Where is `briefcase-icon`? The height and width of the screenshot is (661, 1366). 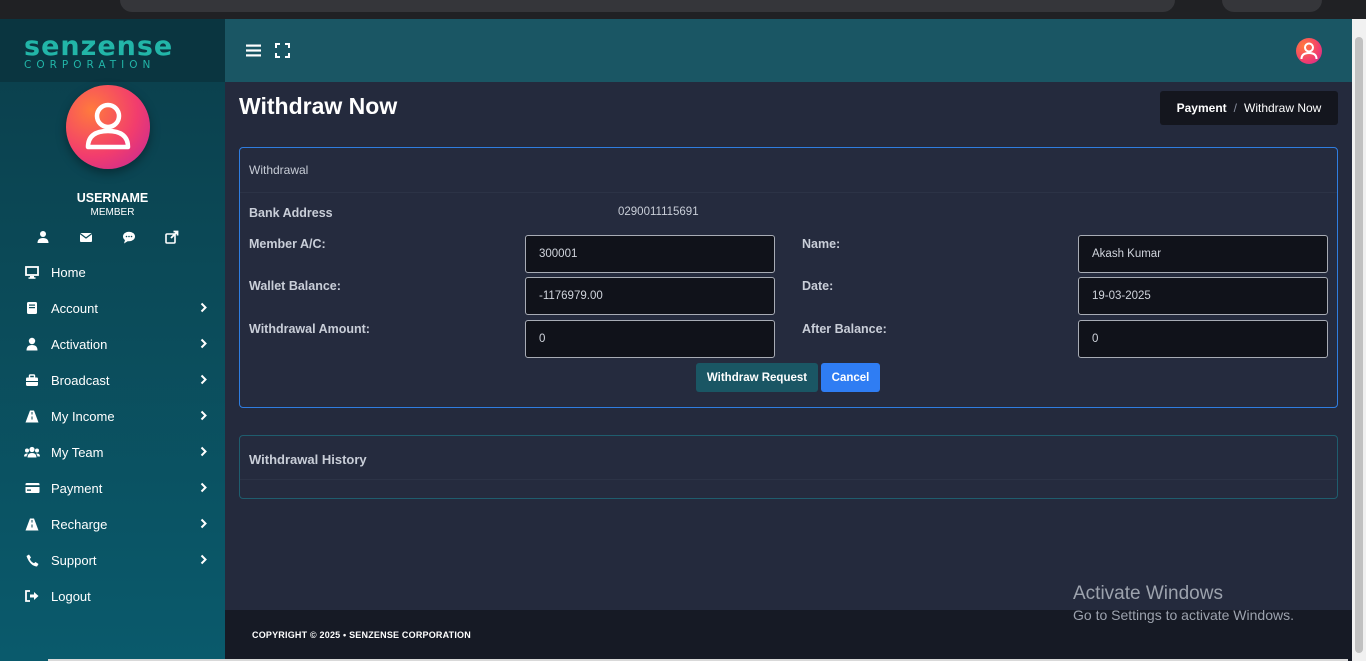
briefcase-icon is located at coordinates (32, 380).